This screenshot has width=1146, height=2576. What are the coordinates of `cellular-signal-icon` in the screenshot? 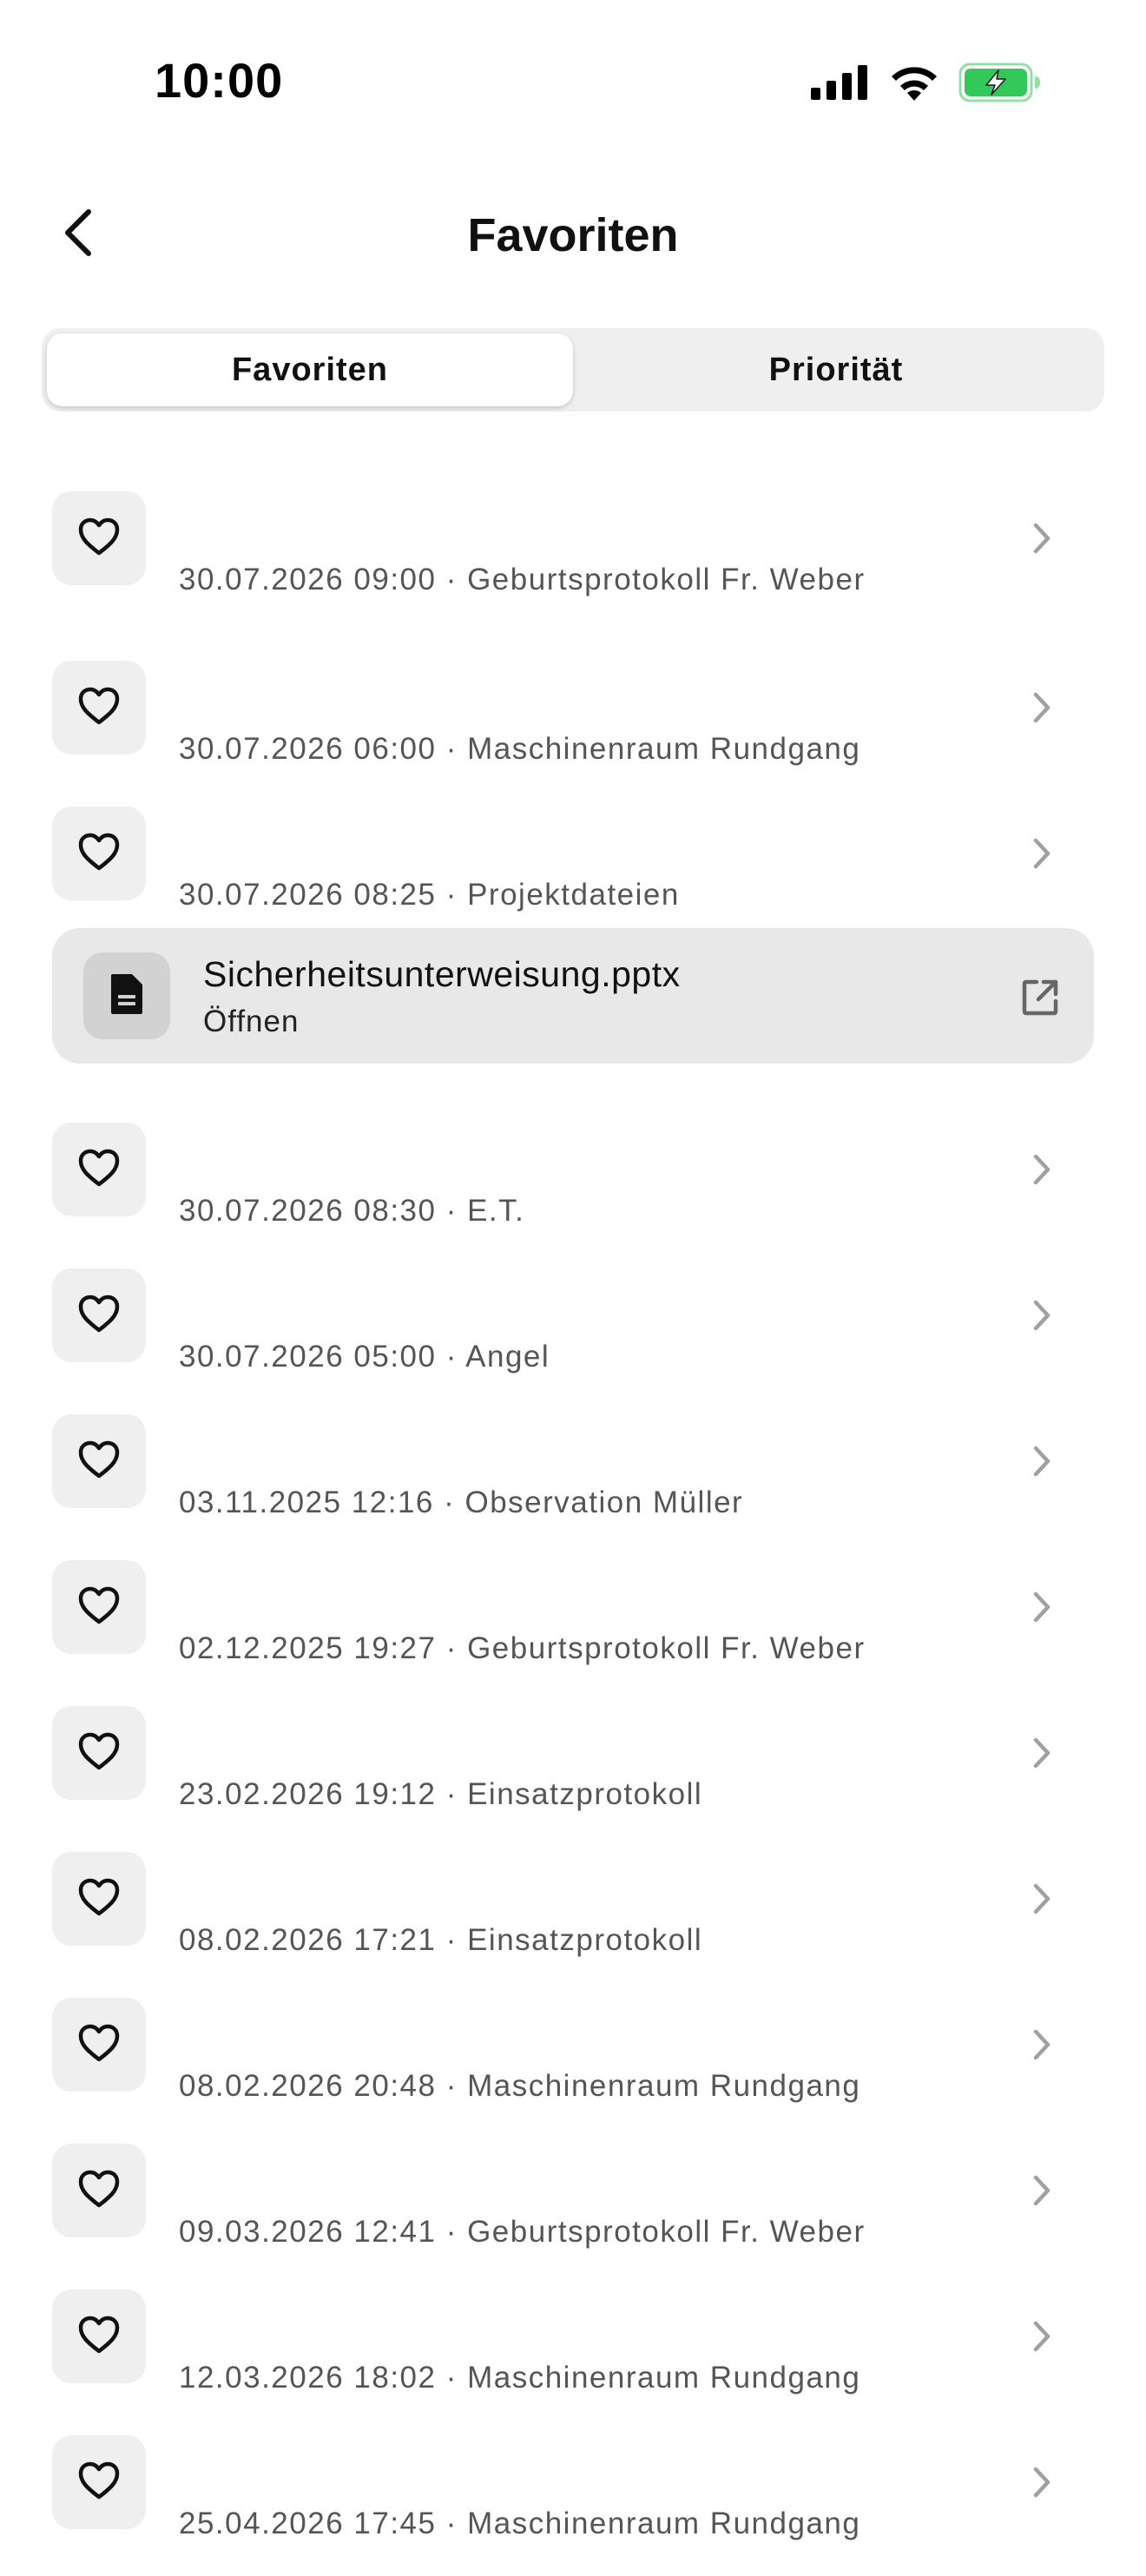 It's located at (840, 84).